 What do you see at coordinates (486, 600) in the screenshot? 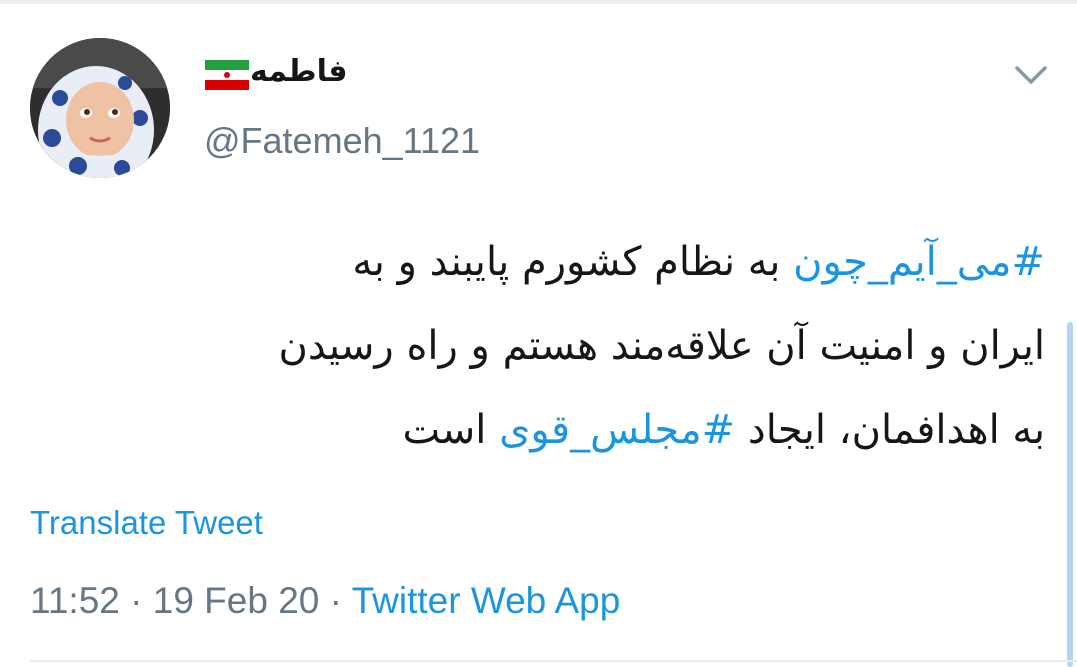
I see `tweet-source-link: Twitter Web App` at bounding box center [486, 600].